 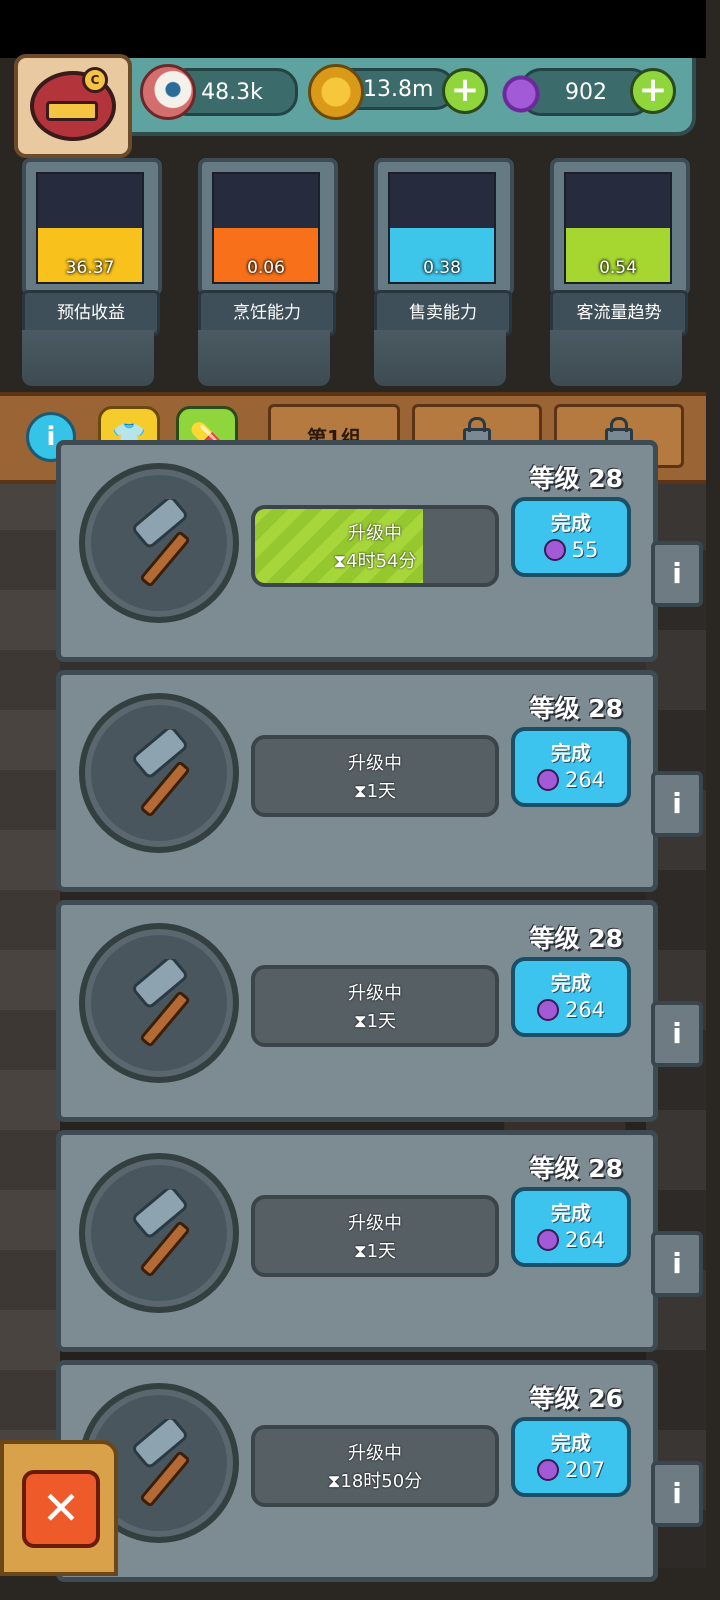 I want to click on meter-value: 0.38, so click(x=442, y=268).